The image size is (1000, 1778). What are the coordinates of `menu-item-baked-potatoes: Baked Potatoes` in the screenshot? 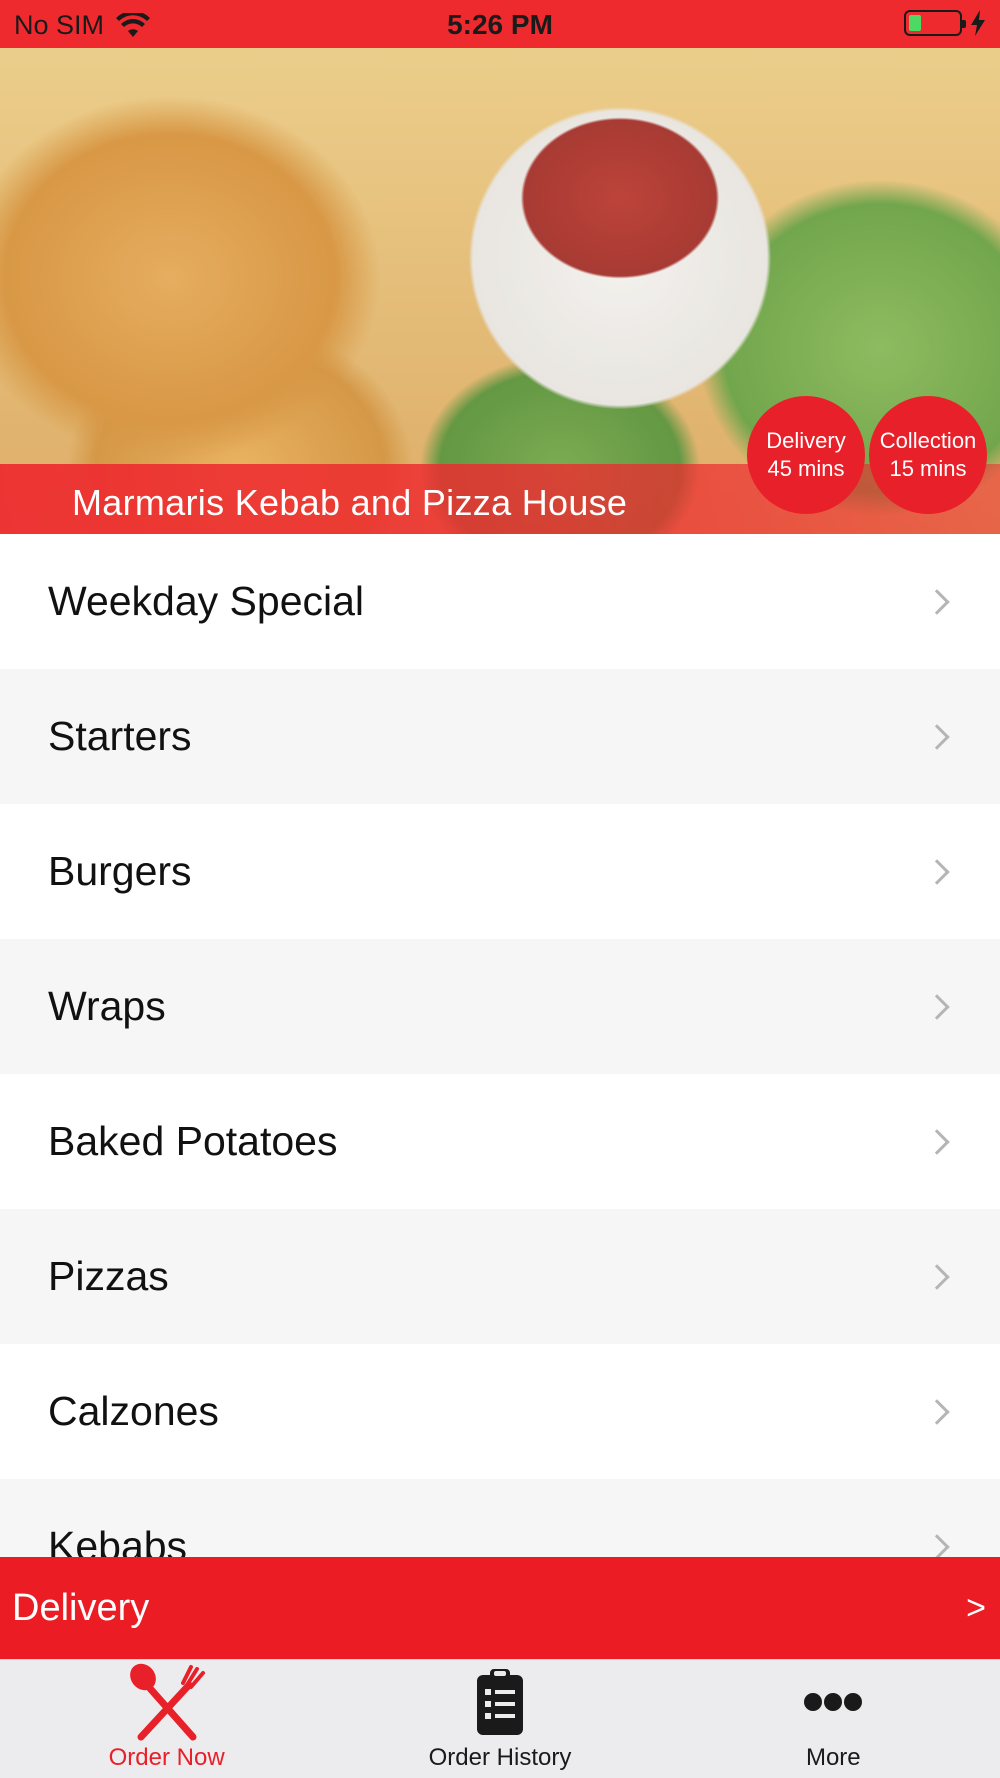 It's located at (500, 1141).